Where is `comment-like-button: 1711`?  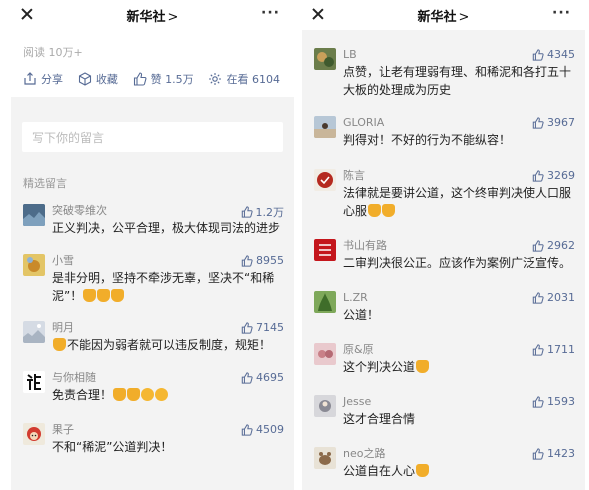 comment-like-button: 1711 is located at coordinates (553, 349).